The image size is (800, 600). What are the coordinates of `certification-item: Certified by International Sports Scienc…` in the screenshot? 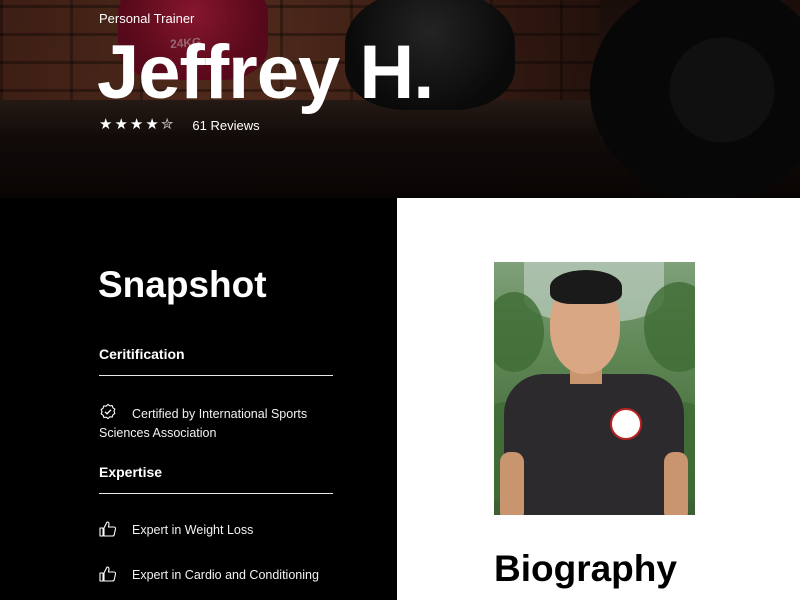 It's located at (219, 423).